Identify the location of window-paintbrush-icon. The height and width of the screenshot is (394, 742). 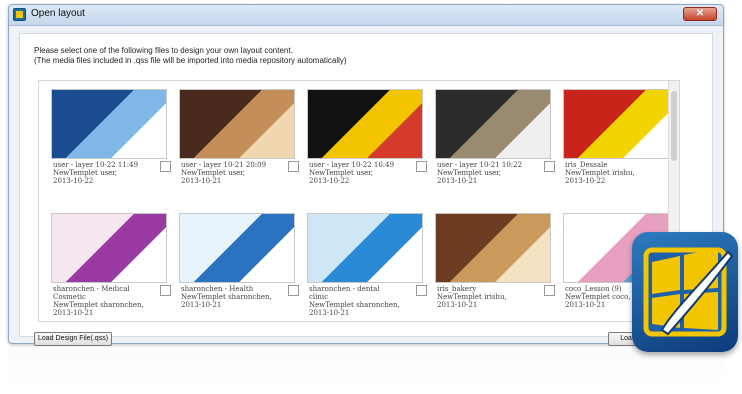
(688, 292).